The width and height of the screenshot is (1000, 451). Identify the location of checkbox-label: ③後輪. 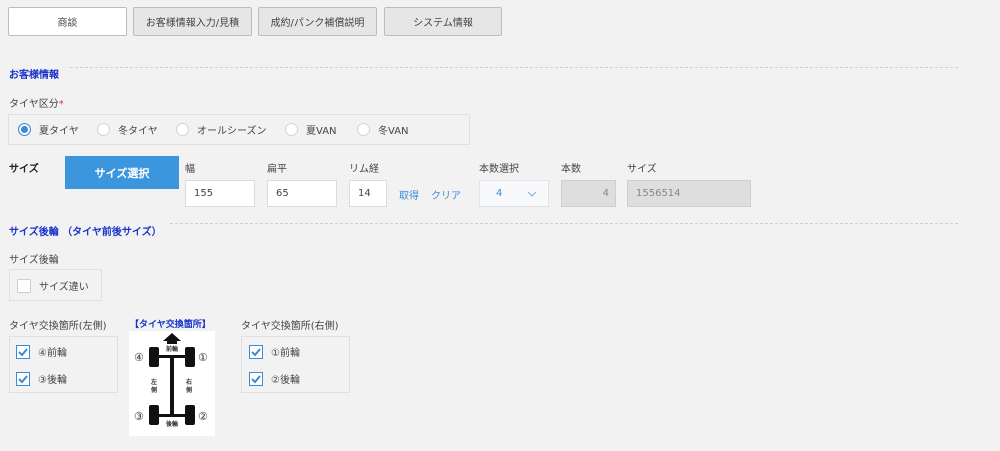
(52, 380).